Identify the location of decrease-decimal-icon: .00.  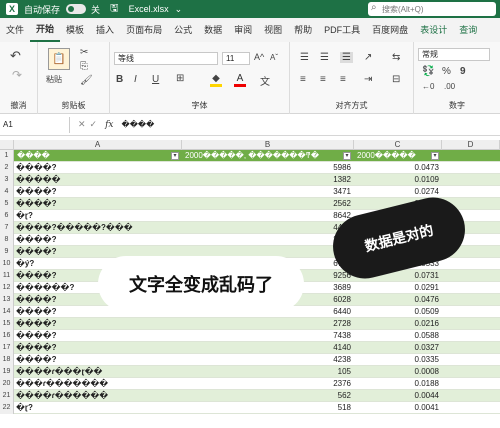
(449, 86).